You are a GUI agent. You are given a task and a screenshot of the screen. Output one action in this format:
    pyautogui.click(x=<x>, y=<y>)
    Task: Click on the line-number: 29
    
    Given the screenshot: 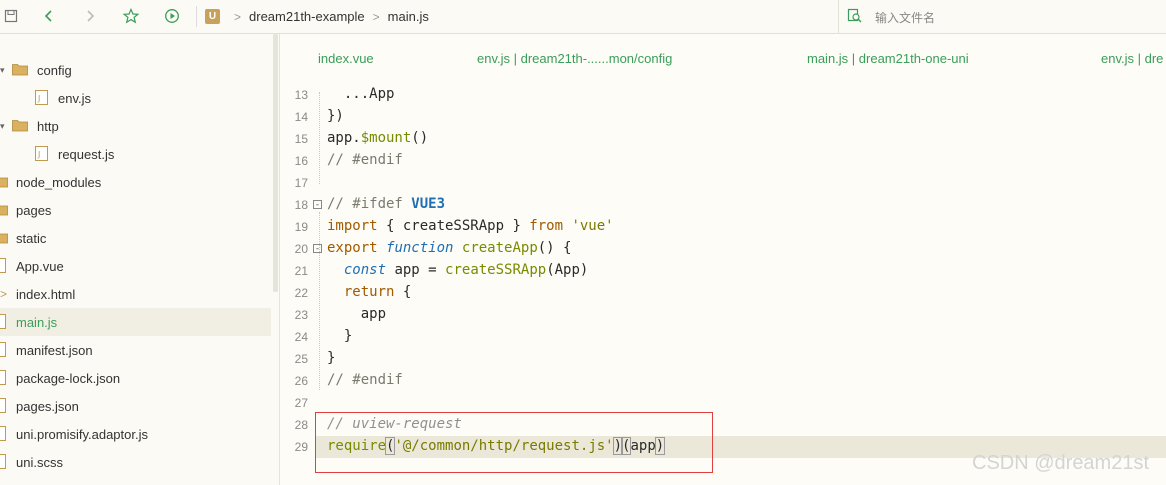 What is the action you would take?
    pyautogui.click(x=301, y=447)
    